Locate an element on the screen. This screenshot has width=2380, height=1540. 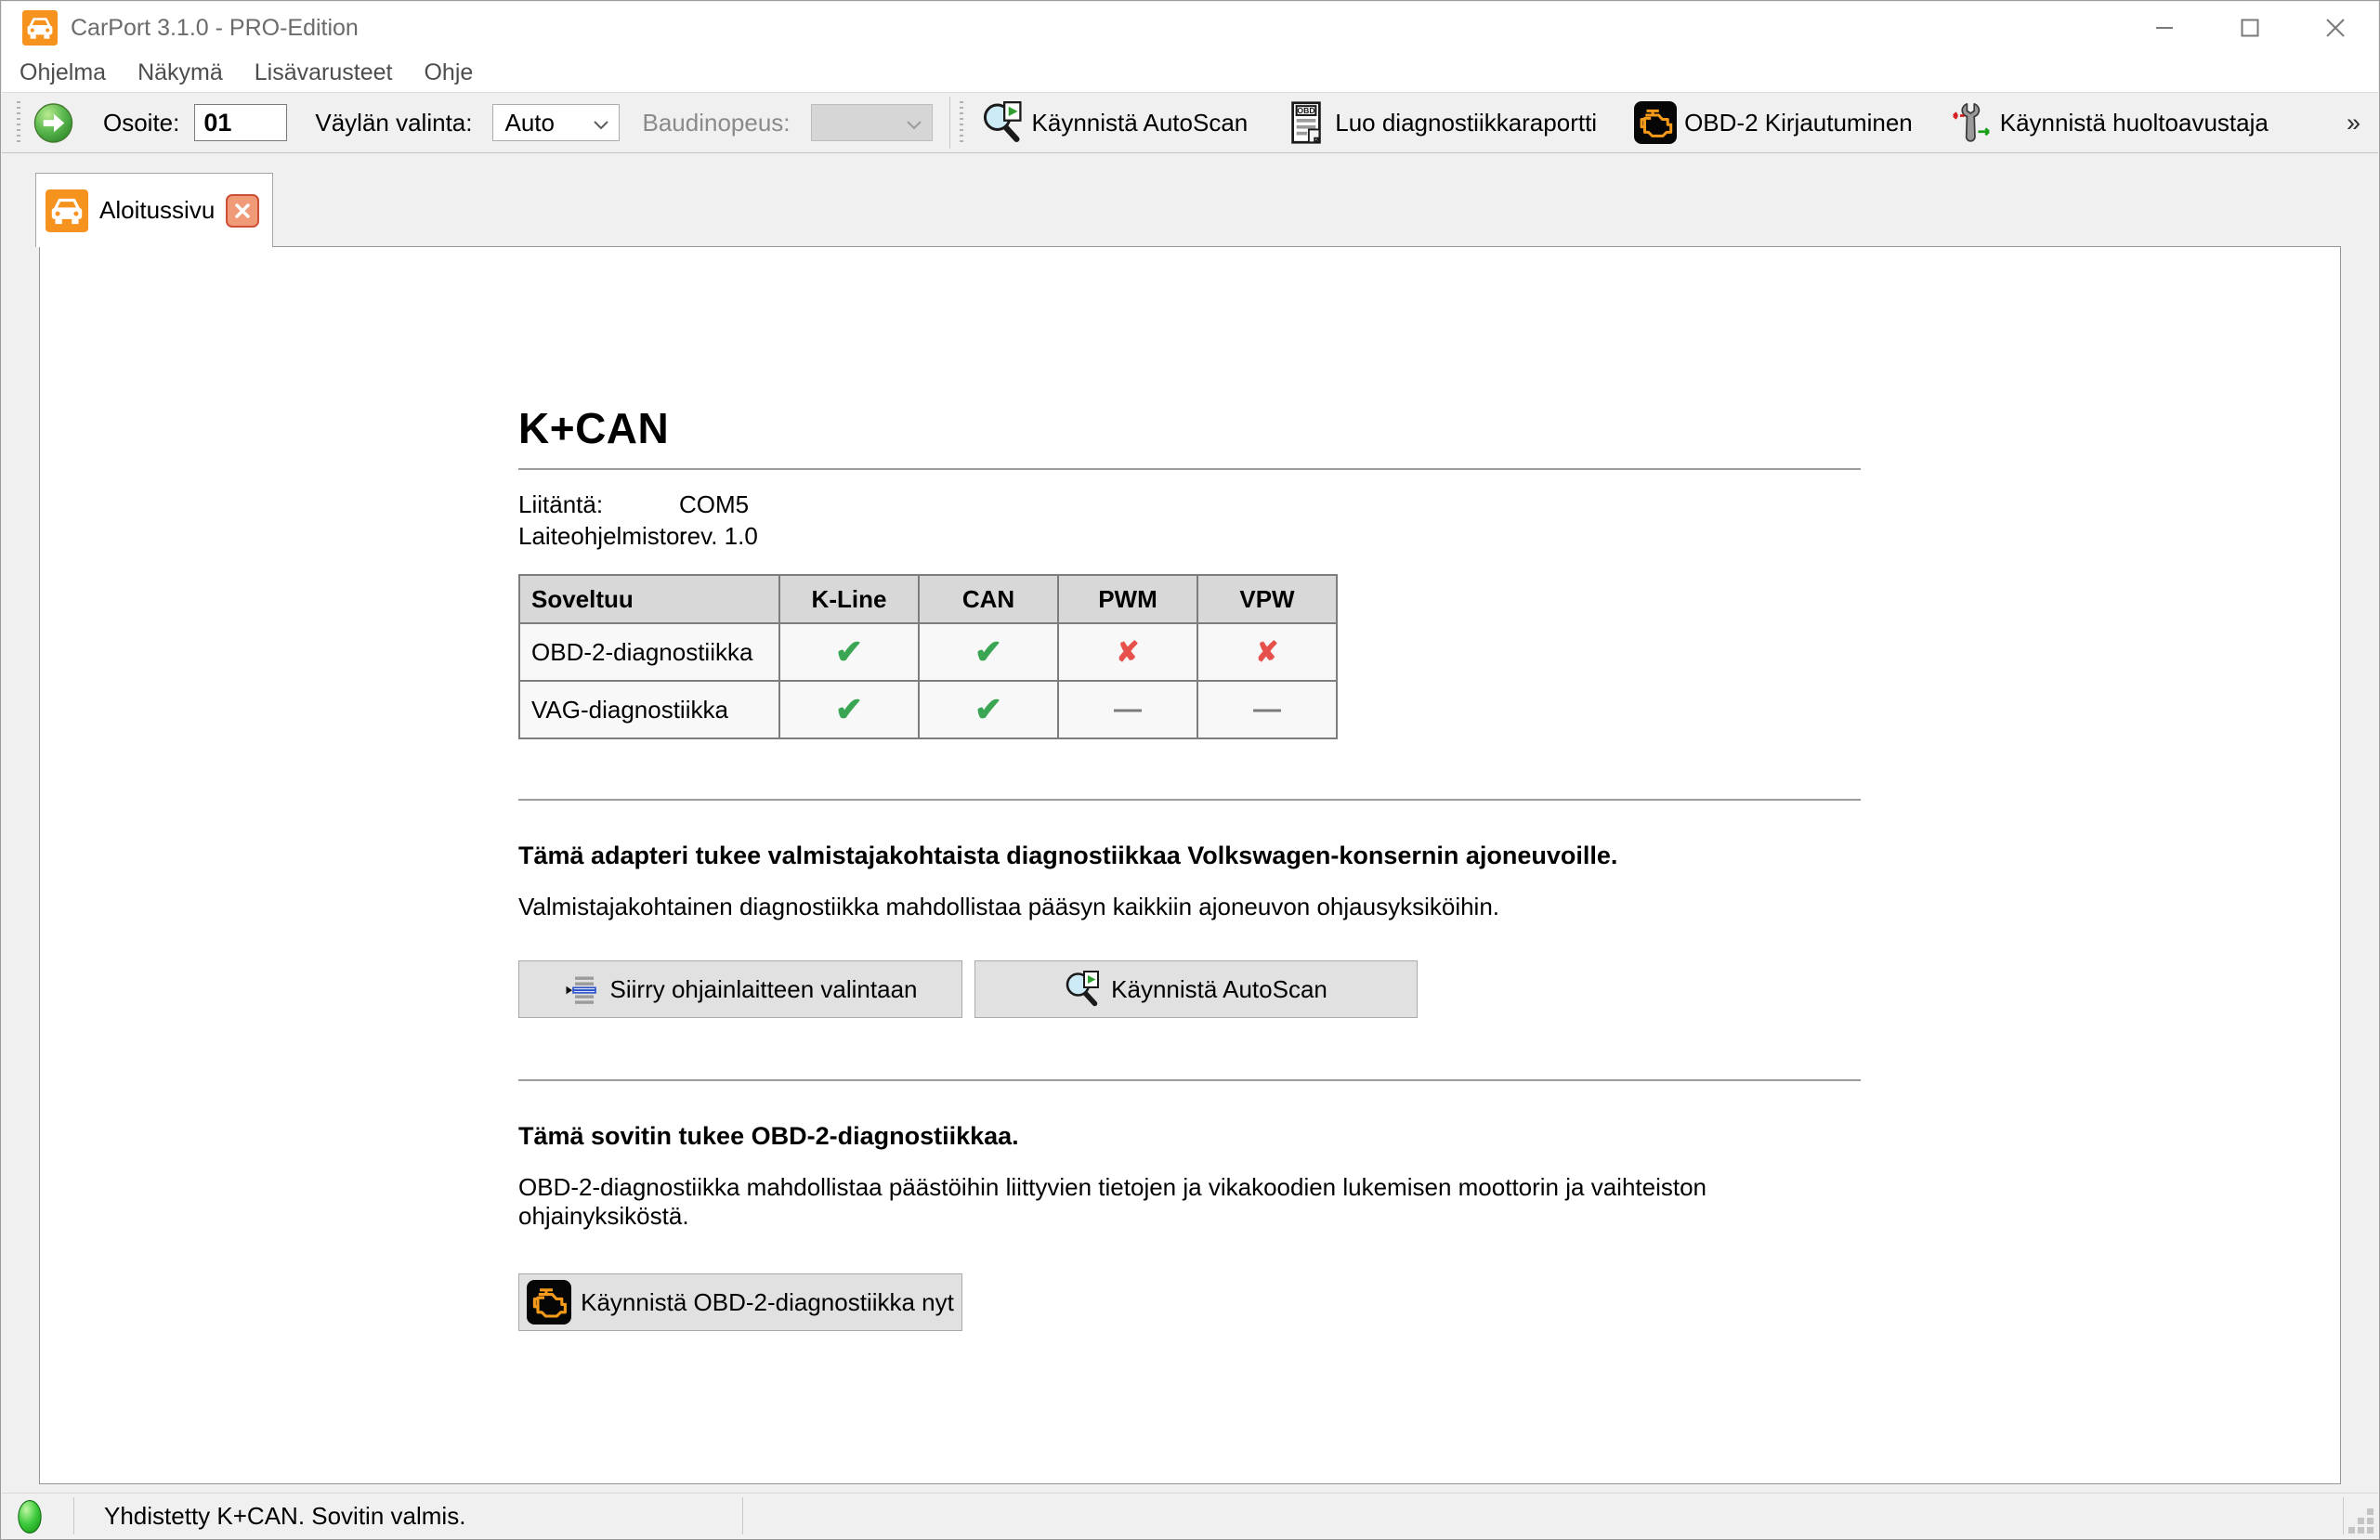
tab-bar: Aloitussivu is located at coordinates (1190, 200).